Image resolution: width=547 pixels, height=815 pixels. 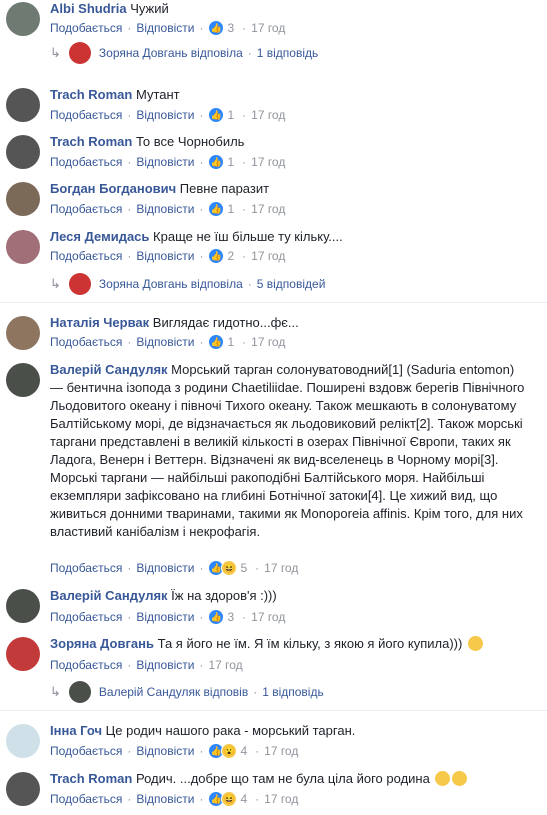 I want to click on comment-text: Мутант, so click(x=157, y=94).